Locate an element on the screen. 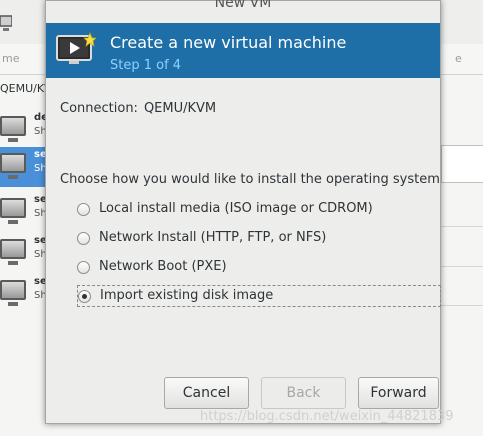 The width and height of the screenshot is (483, 436). radio-indicator-checked is located at coordinates (84, 296).